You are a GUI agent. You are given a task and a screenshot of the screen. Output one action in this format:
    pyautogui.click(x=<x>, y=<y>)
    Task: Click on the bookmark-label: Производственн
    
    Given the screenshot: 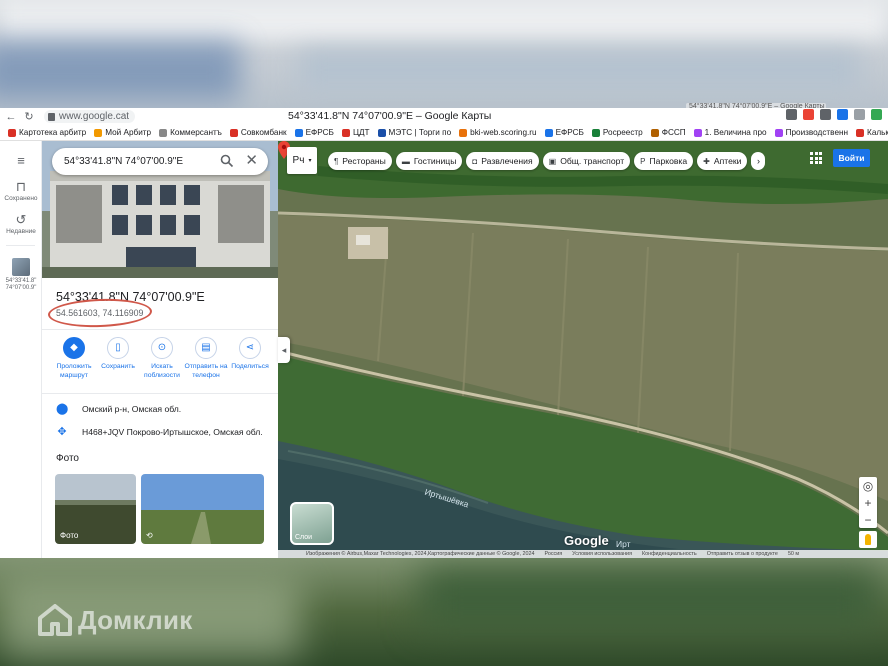 What is the action you would take?
    pyautogui.click(x=817, y=132)
    